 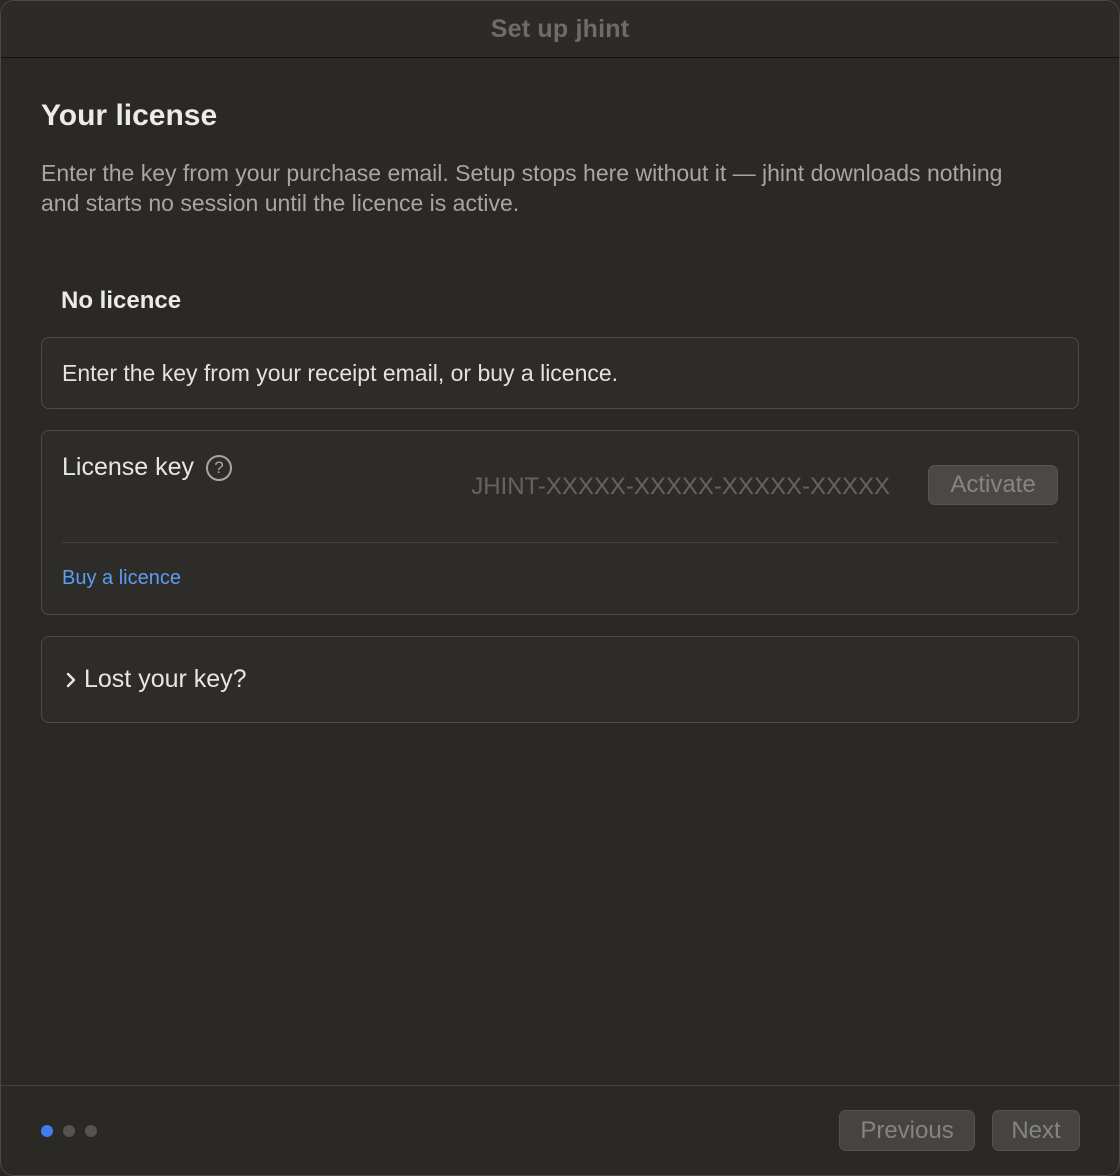 I want to click on license-key-label-row: License key ?, so click(x=147, y=467).